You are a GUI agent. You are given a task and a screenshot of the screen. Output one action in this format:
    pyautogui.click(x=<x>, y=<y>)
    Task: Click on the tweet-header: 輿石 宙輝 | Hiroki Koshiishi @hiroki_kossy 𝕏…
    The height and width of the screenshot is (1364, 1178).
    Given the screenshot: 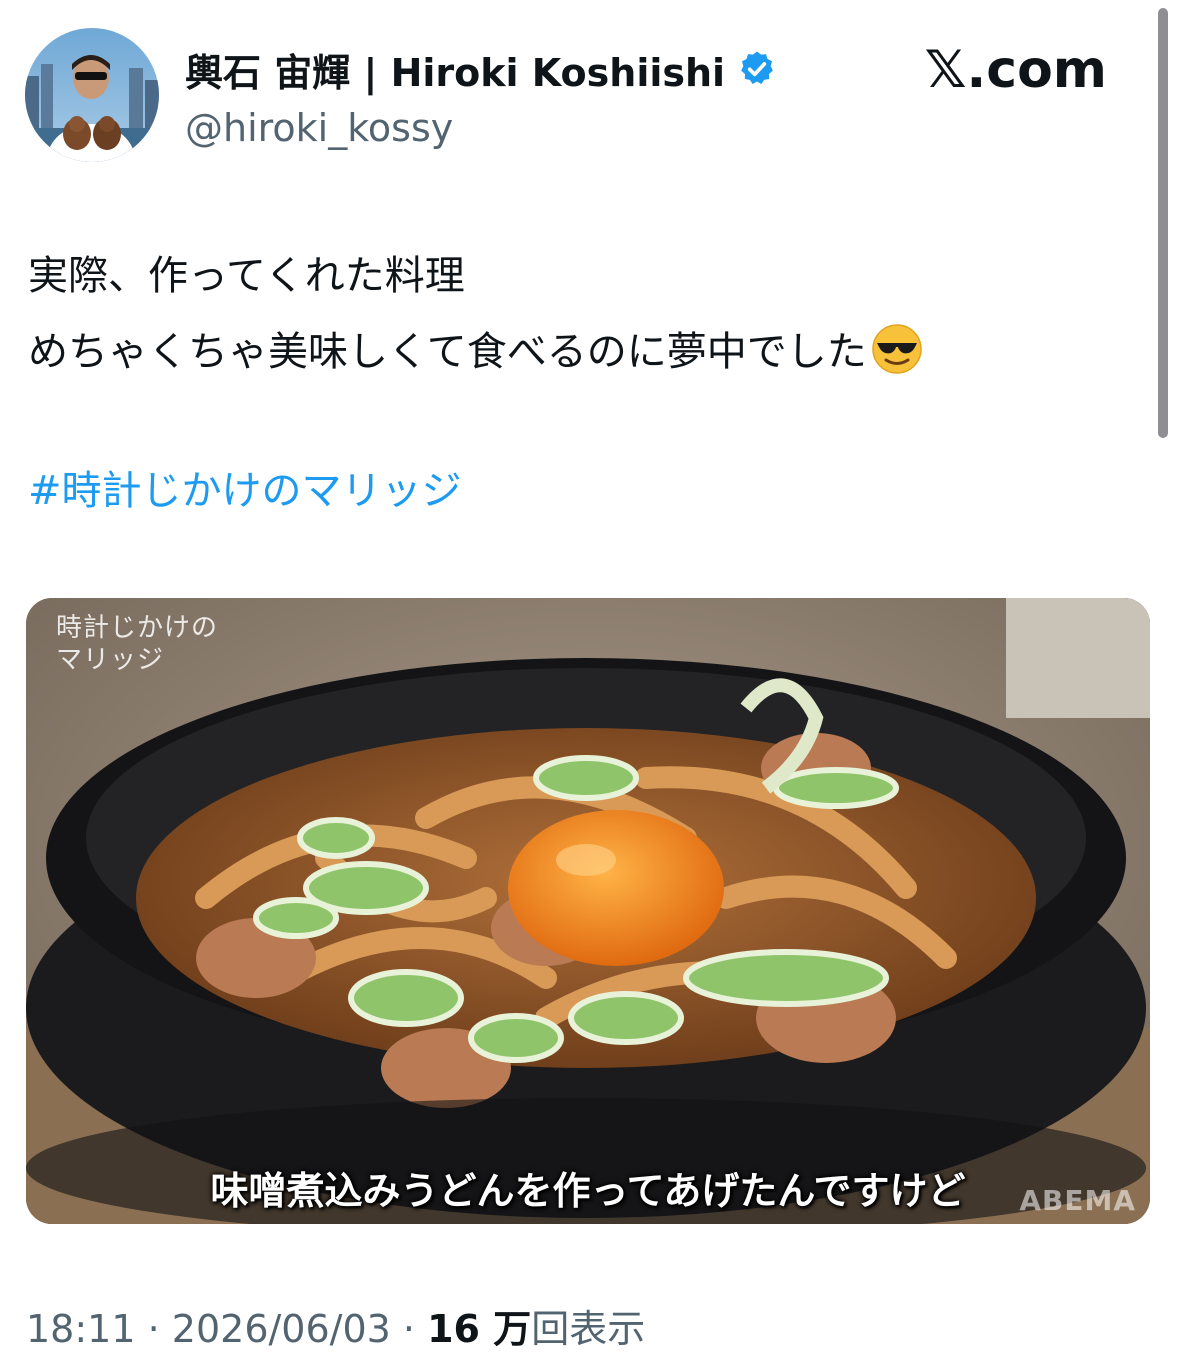 What is the action you would take?
    pyautogui.click(x=585, y=98)
    